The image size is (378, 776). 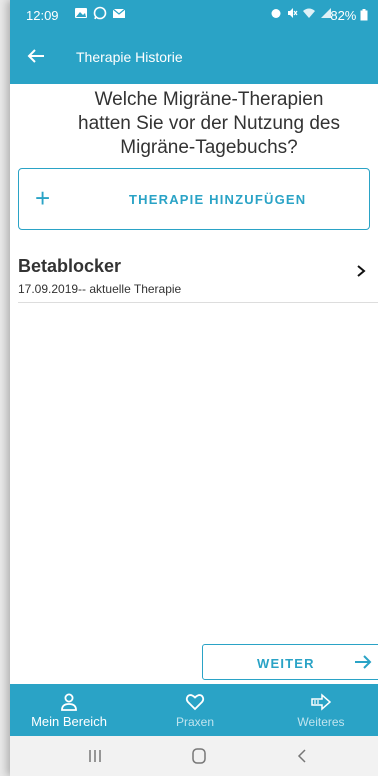 What do you see at coordinates (209, 147) in the screenshot?
I see `question-line: Migräne-Tagebuchs?` at bounding box center [209, 147].